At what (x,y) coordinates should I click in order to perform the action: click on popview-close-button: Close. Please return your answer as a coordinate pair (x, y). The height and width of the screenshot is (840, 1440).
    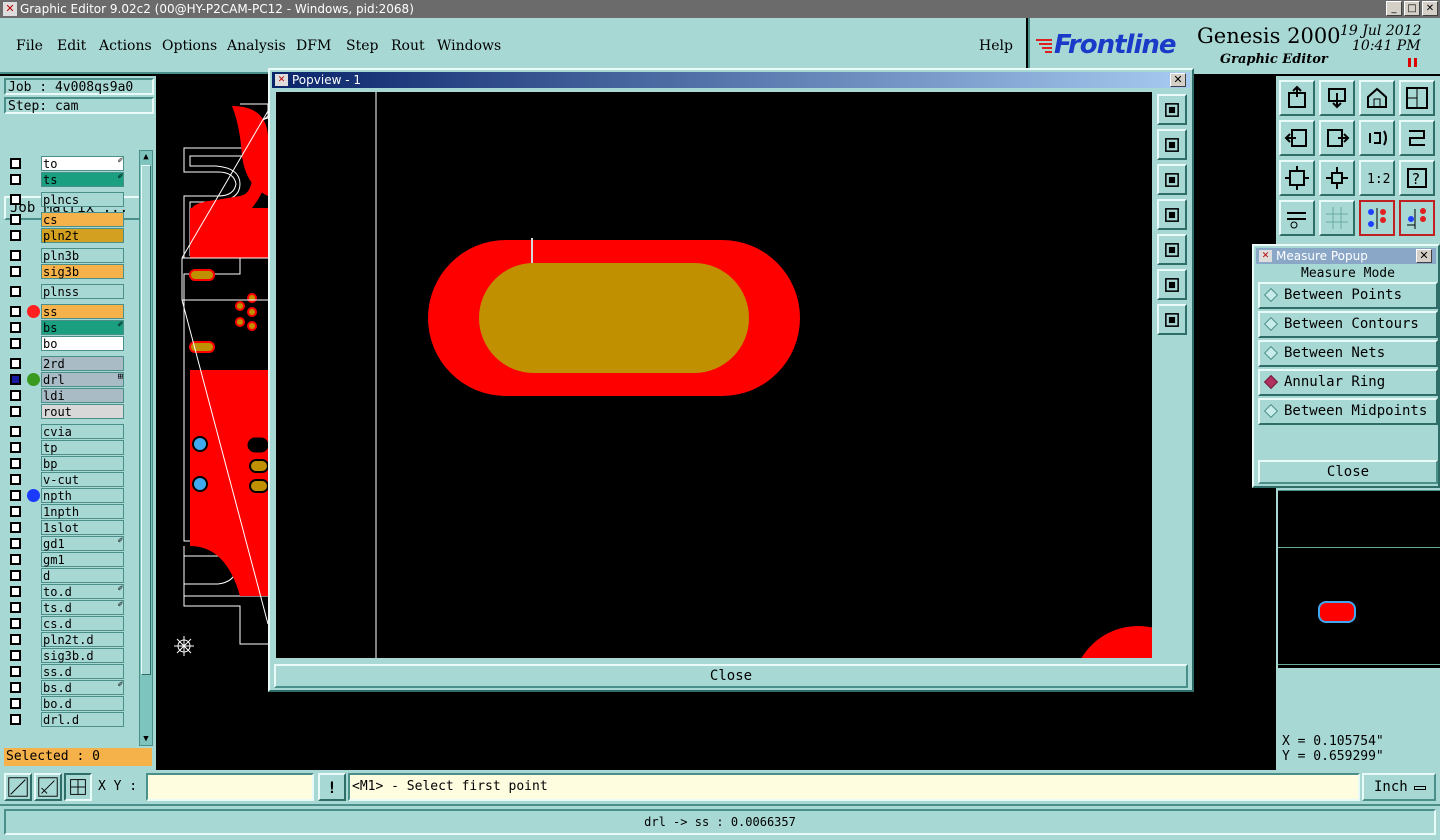
    Looking at the image, I should click on (731, 676).